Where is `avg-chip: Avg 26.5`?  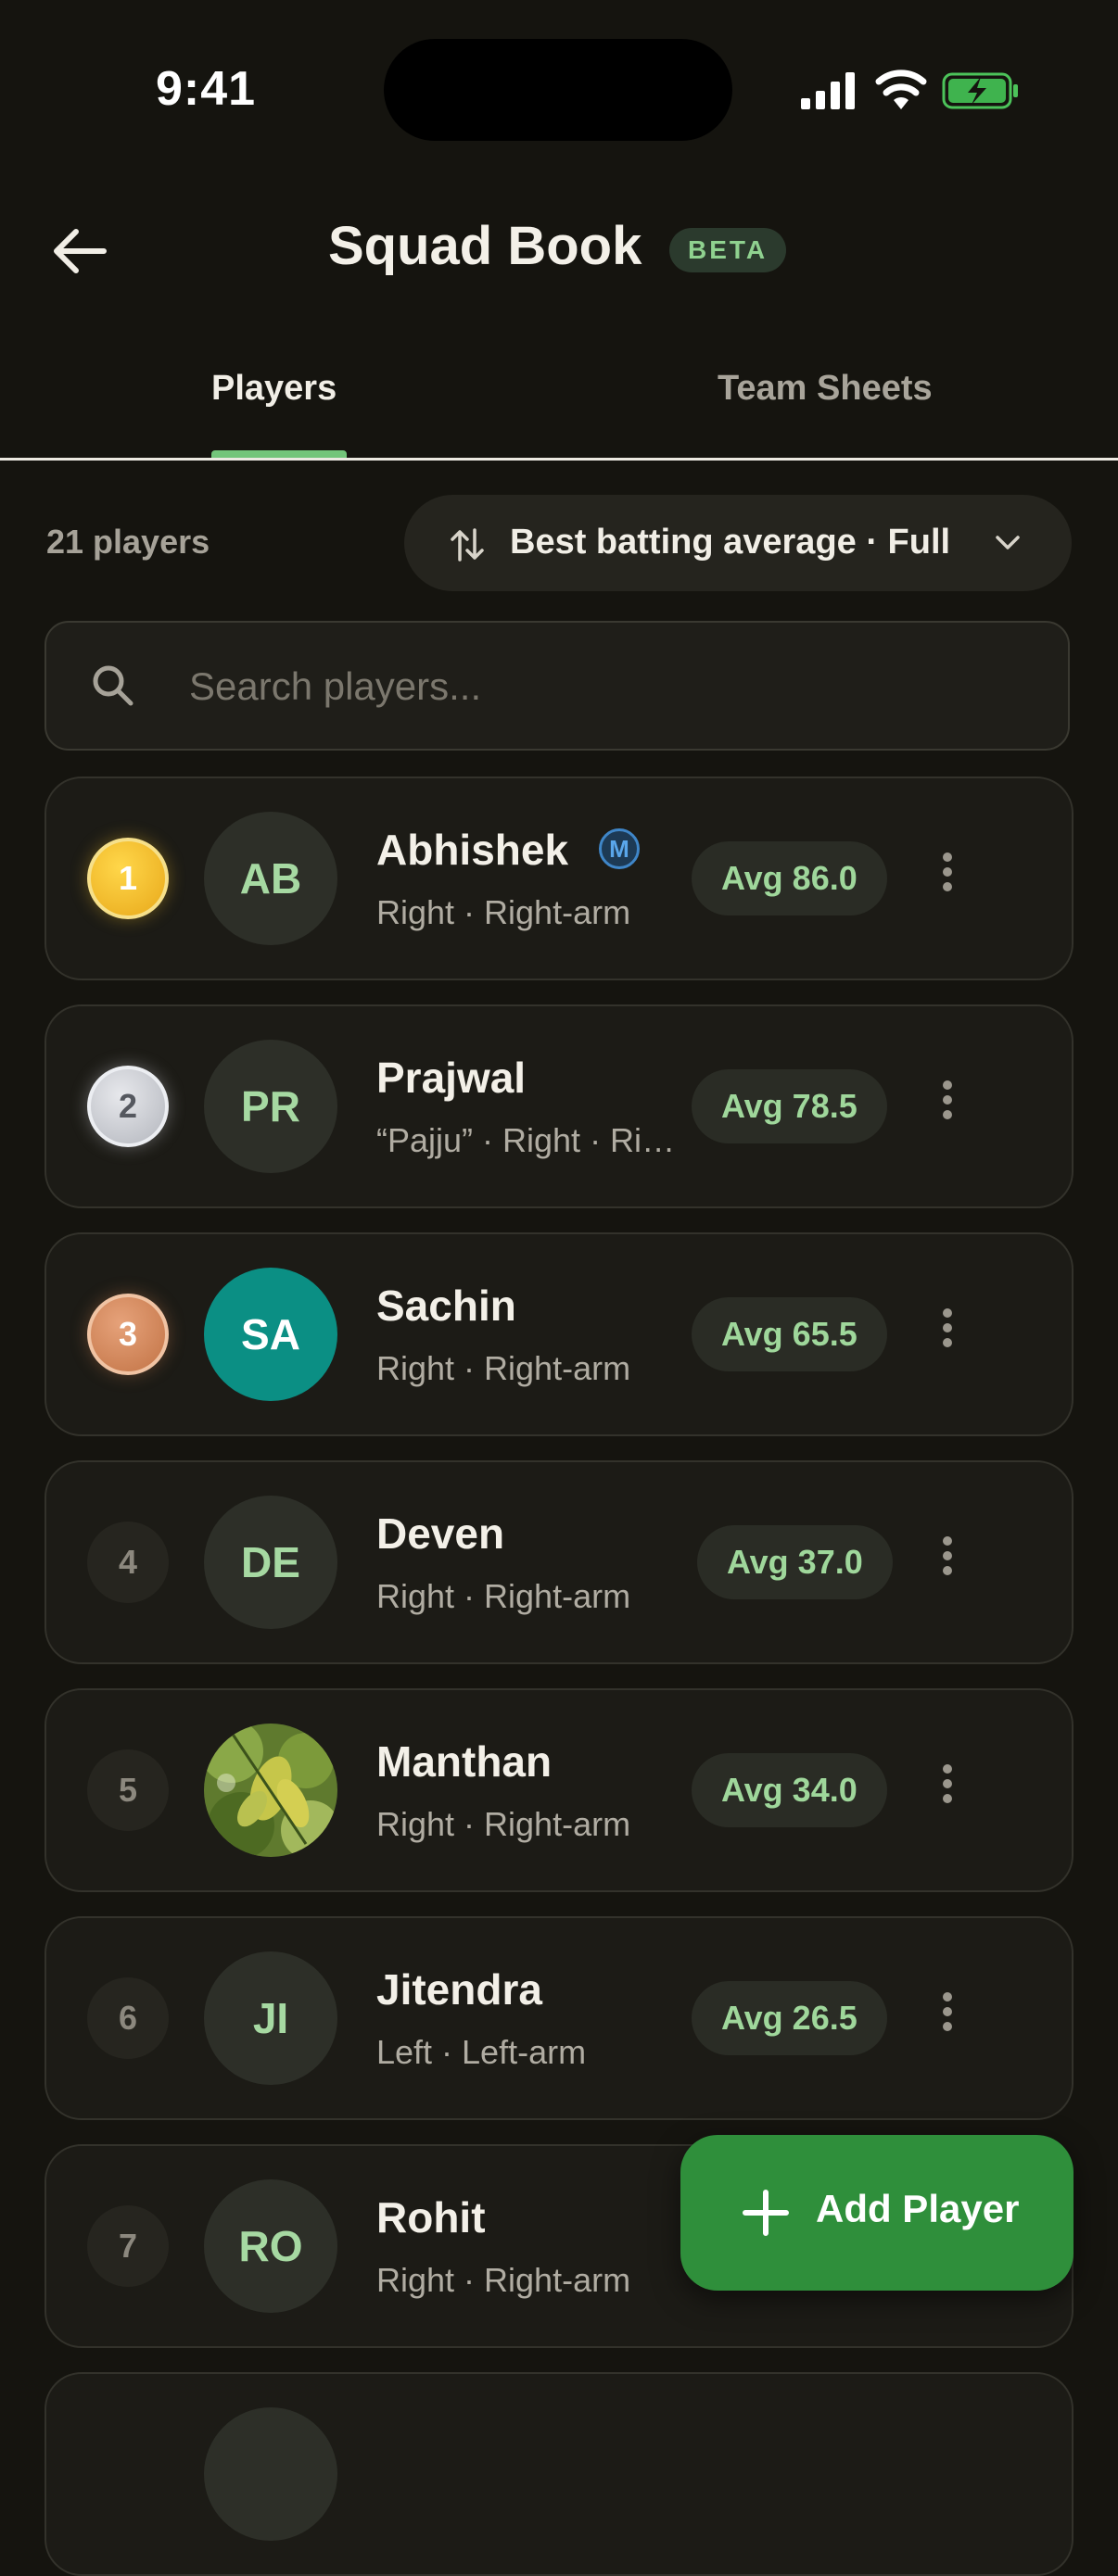 avg-chip: Avg 26.5 is located at coordinates (790, 2018).